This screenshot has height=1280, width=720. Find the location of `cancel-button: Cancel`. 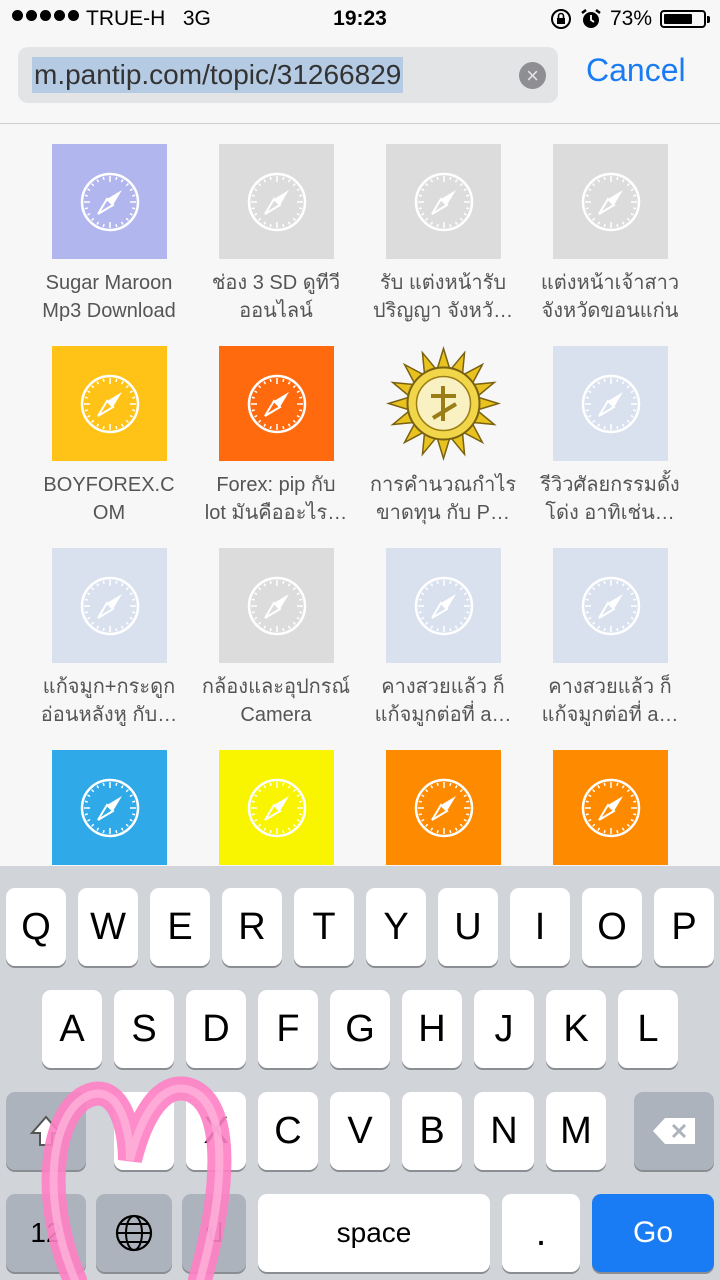

cancel-button: Cancel is located at coordinates (636, 70).